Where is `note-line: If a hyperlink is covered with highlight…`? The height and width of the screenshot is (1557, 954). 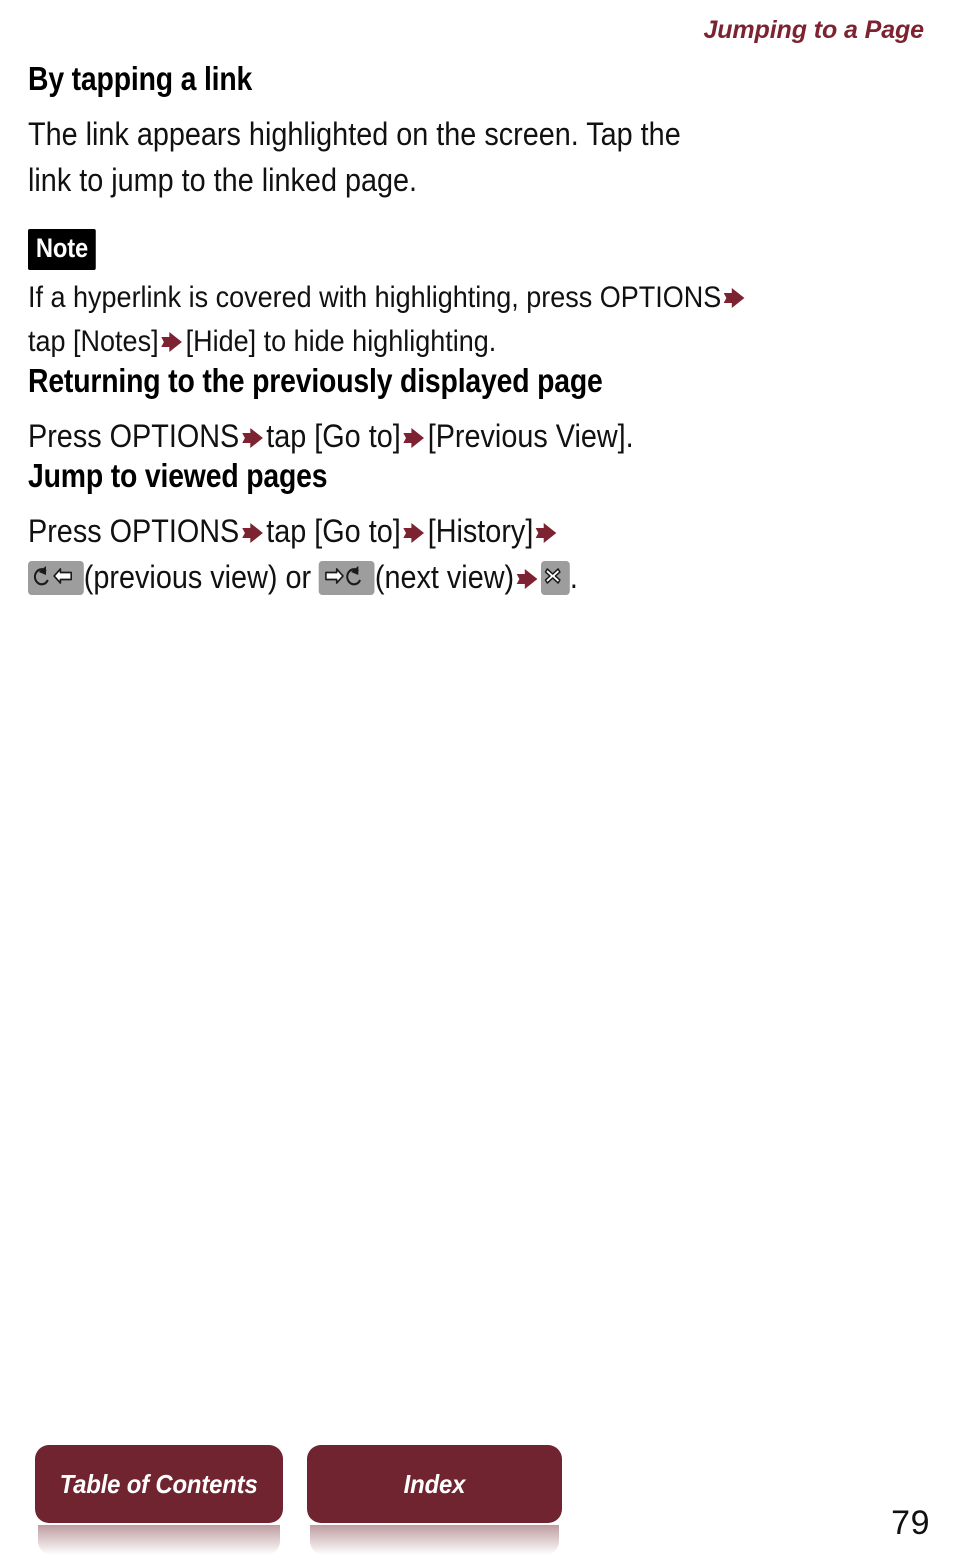
note-line: If a hyperlink is covered with highlight… is located at coordinates (375, 297).